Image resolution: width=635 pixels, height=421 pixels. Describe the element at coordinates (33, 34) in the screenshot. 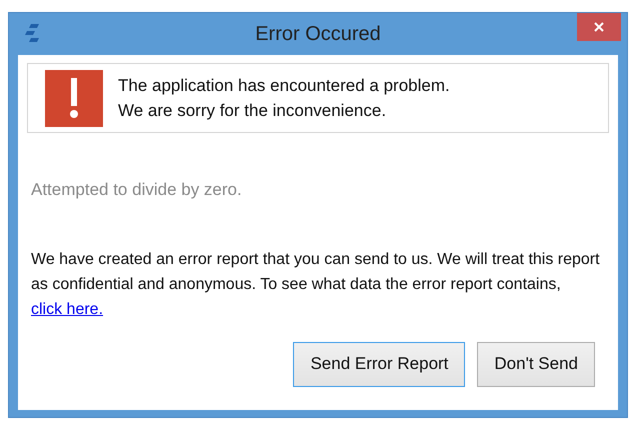

I see `app-logo-icon` at that location.